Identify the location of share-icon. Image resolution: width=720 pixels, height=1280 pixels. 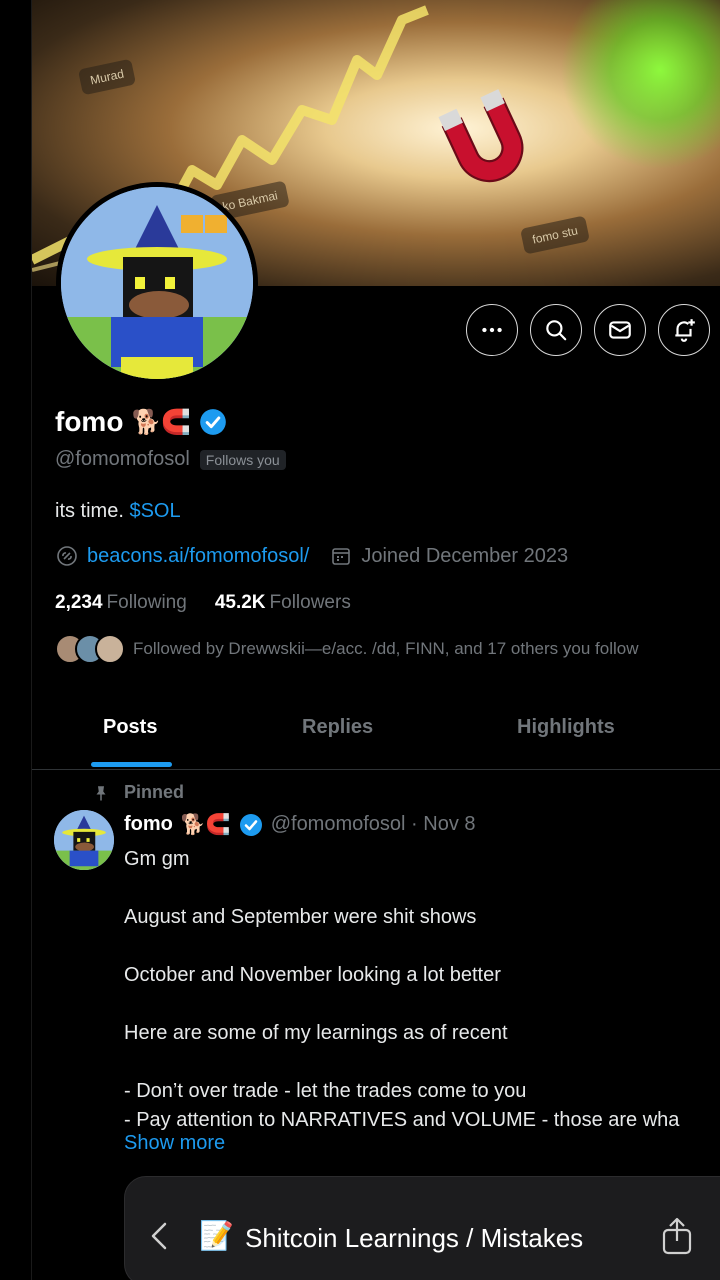
(677, 1236).